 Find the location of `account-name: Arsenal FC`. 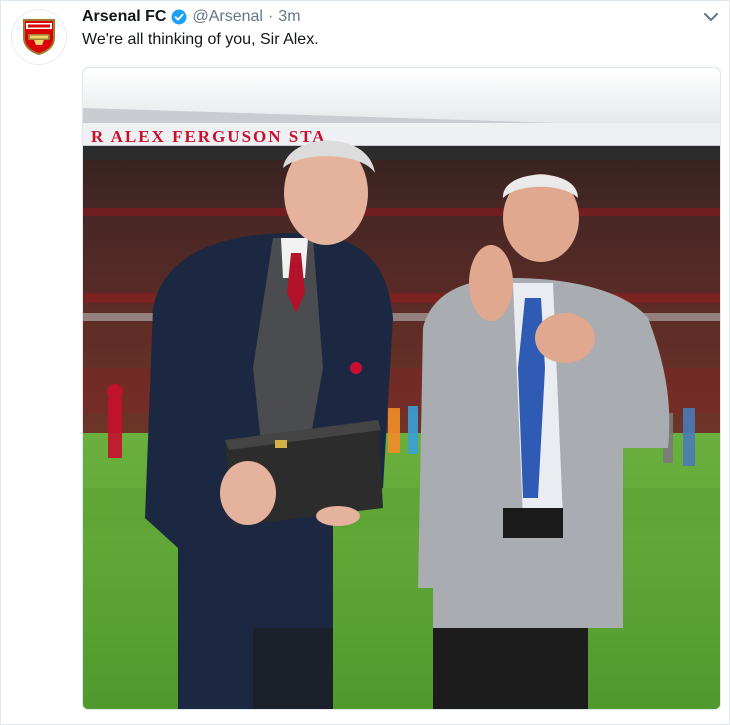

account-name: Arsenal FC is located at coordinates (124, 17).